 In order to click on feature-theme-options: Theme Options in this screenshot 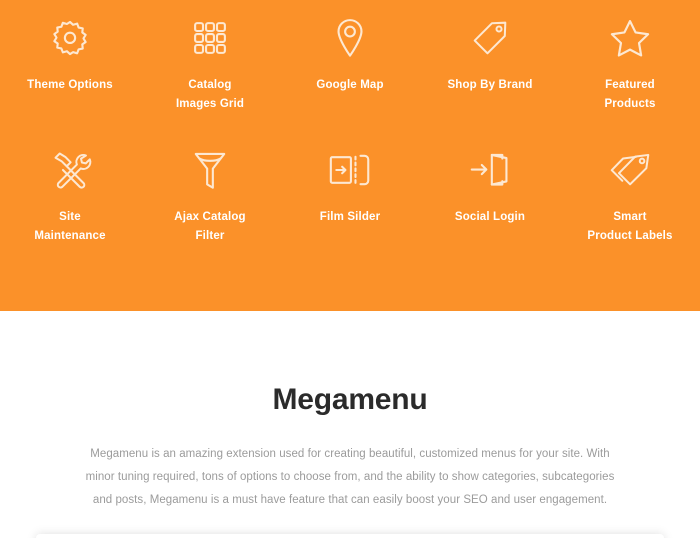, I will do `click(70, 61)`.